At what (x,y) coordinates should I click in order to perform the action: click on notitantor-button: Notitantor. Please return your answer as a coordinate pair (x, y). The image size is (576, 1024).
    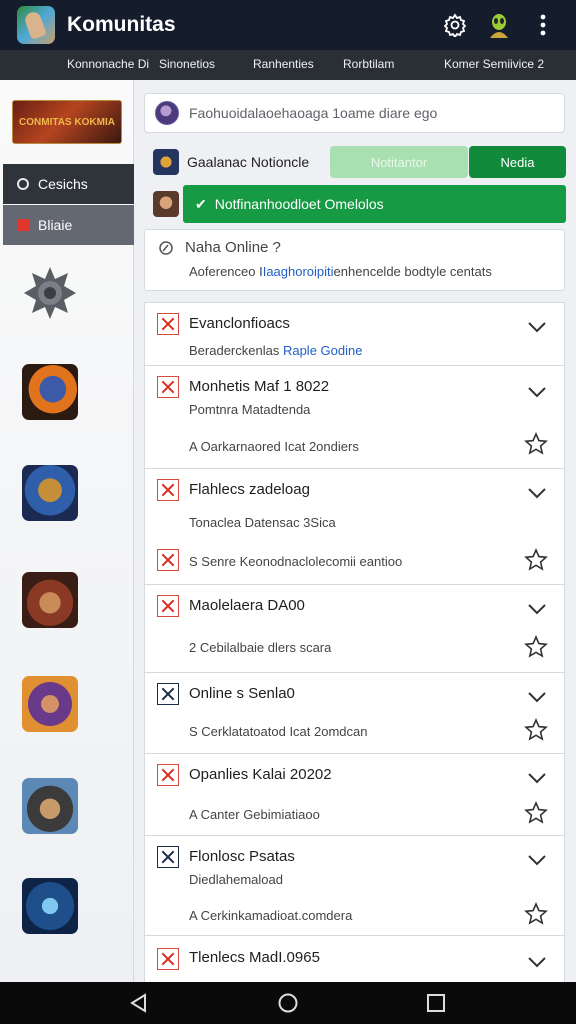
    Looking at the image, I should click on (399, 162).